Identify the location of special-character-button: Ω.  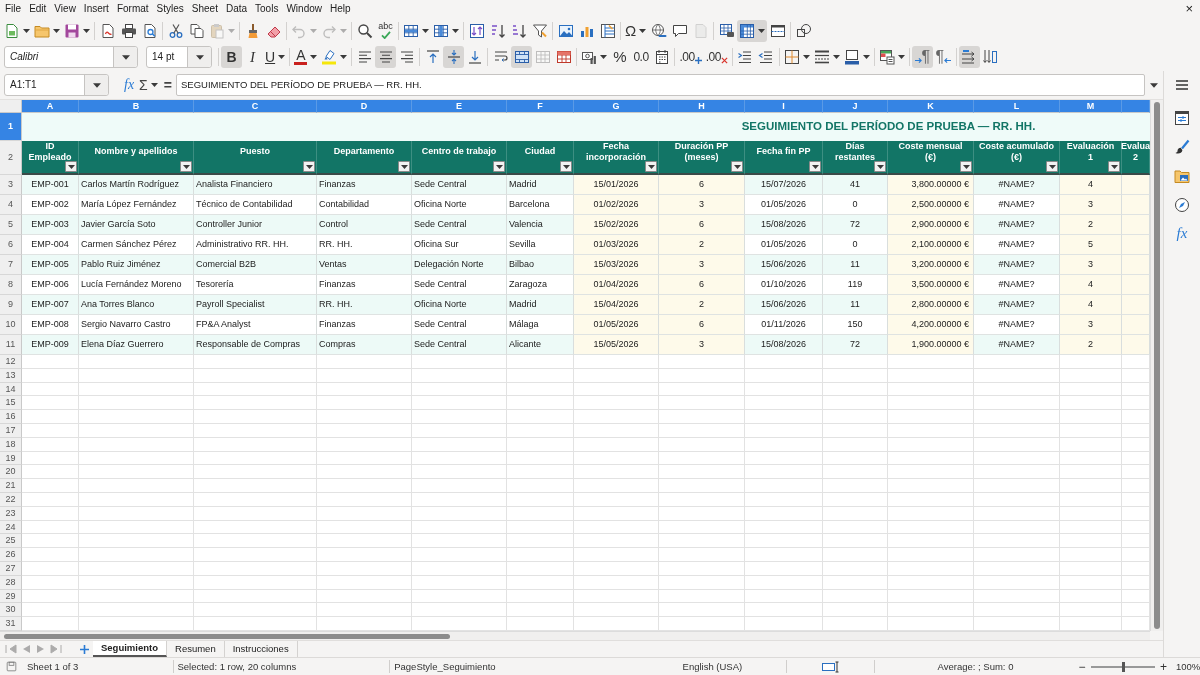
(636, 30).